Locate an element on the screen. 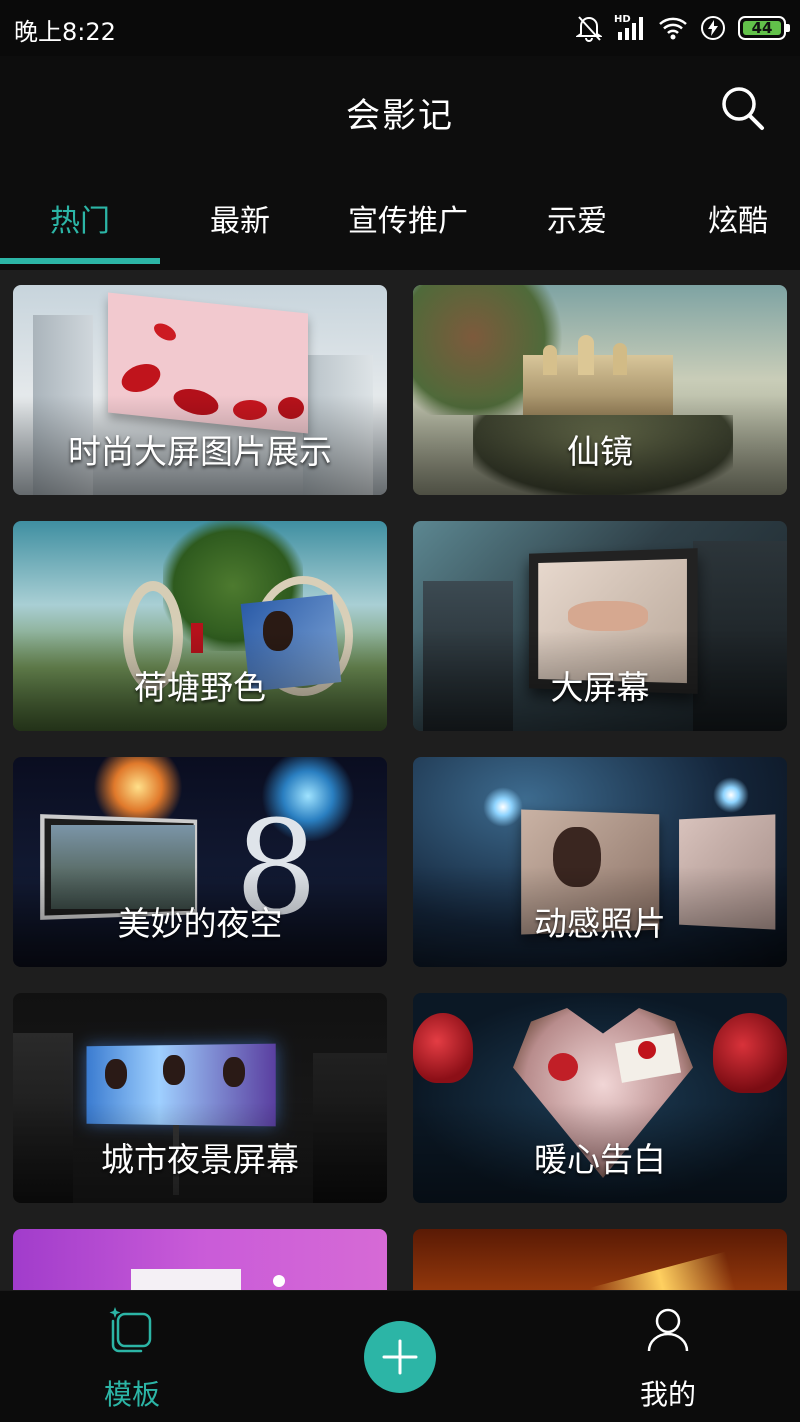 The width and height of the screenshot is (800, 1422). page-title: 会影记 is located at coordinates (400, 116).